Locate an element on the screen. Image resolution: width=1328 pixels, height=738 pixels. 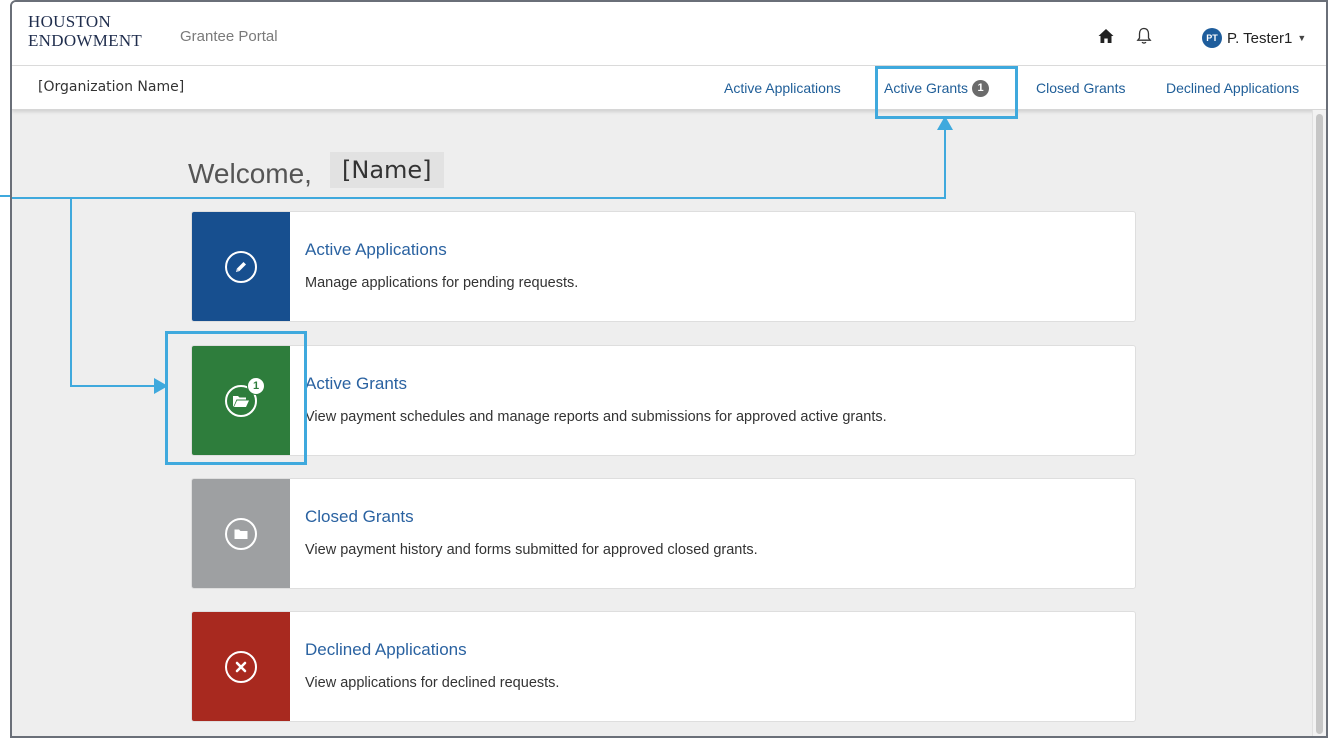
arrow-right-icon is located at coordinates (161, 386).